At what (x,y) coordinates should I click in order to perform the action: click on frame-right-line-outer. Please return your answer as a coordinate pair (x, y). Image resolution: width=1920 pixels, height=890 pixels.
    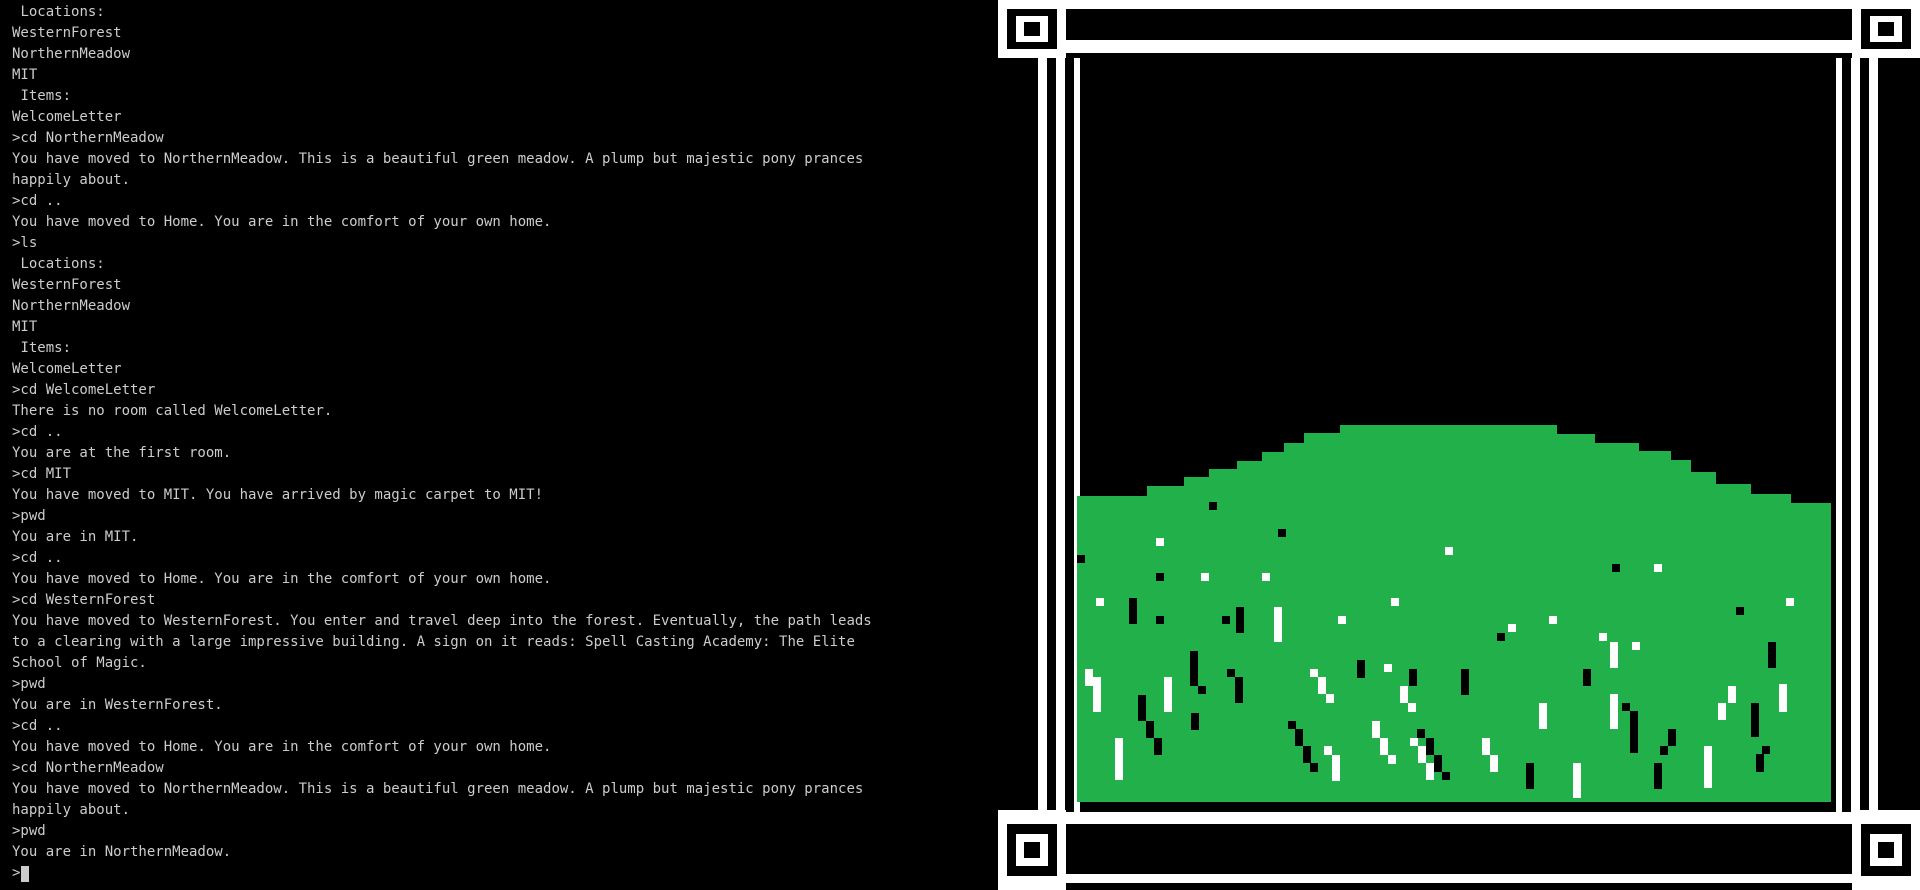
    Looking at the image, I should click on (1873, 435).